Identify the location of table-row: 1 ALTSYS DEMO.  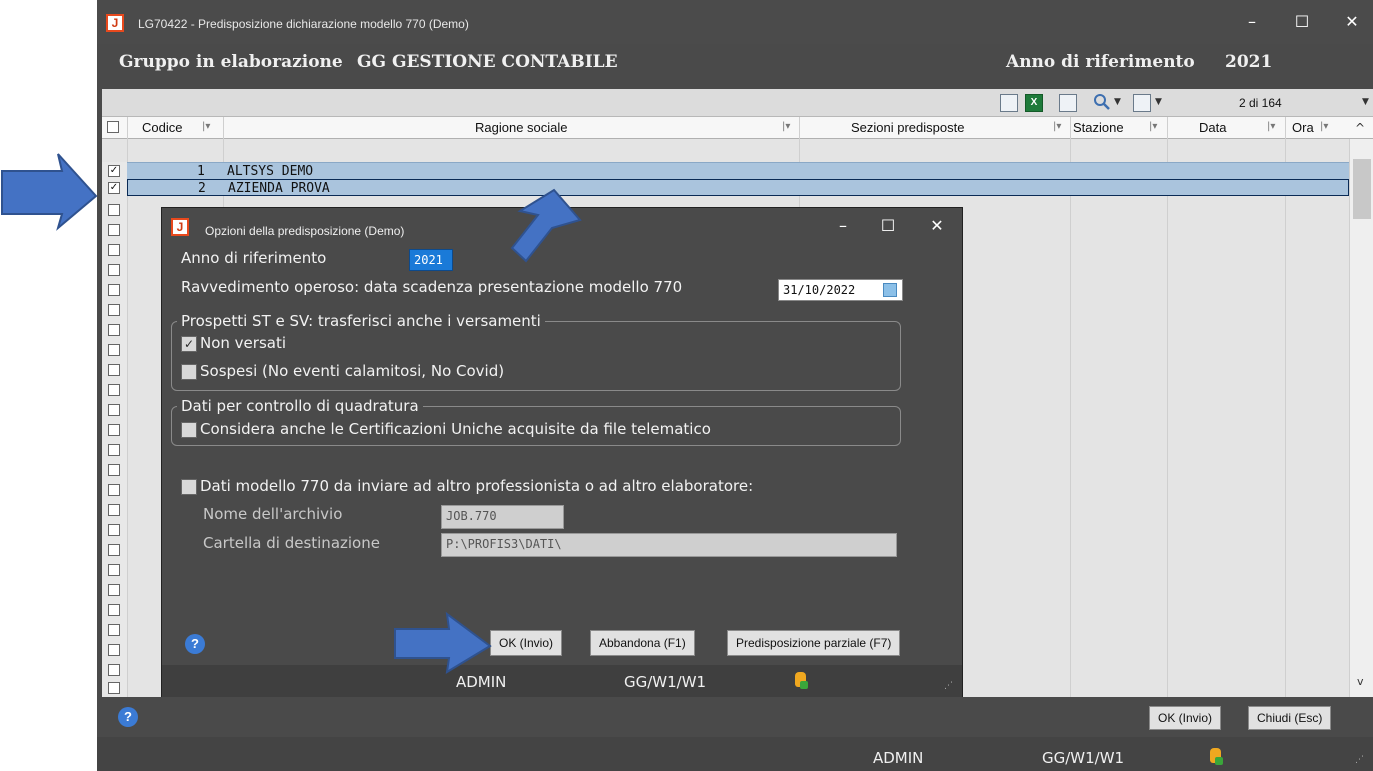
(738, 170).